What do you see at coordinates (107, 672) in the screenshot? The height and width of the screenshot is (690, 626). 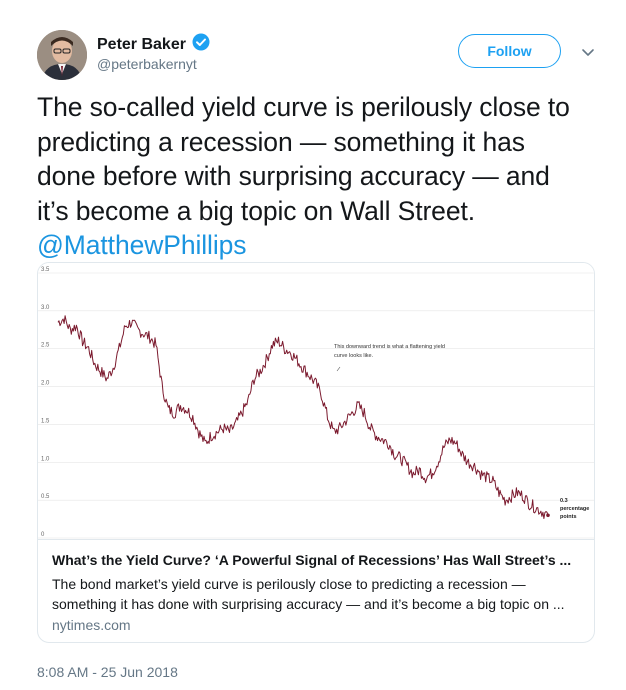 I see `timestamp: 8:08 AM - 25 Jun 2018` at bounding box center [107, 672].